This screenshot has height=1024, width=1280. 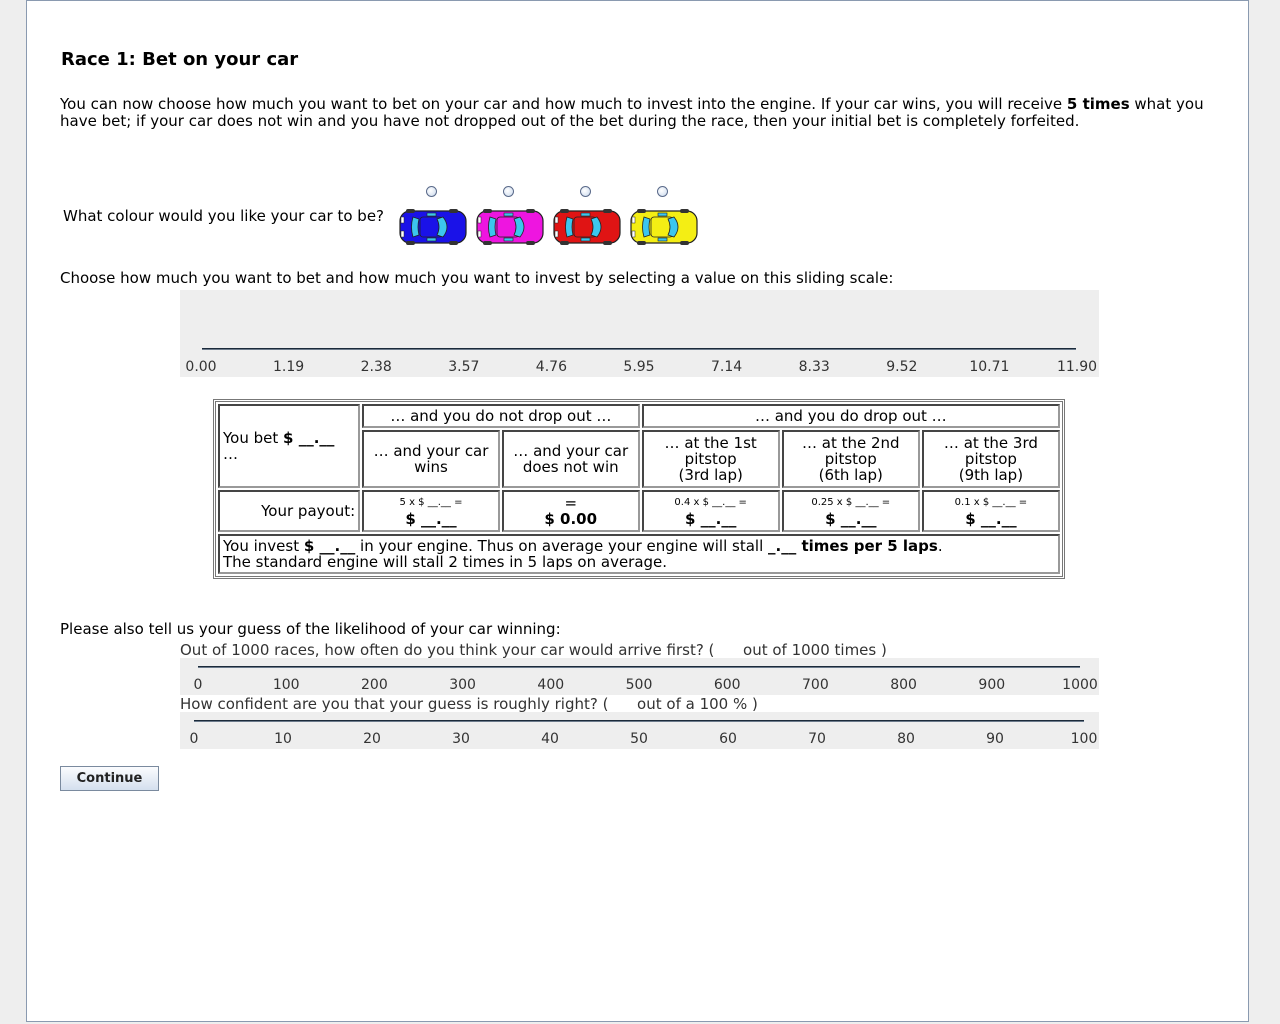 I want to click on bet-slider-track, so click(x=639, y=349).